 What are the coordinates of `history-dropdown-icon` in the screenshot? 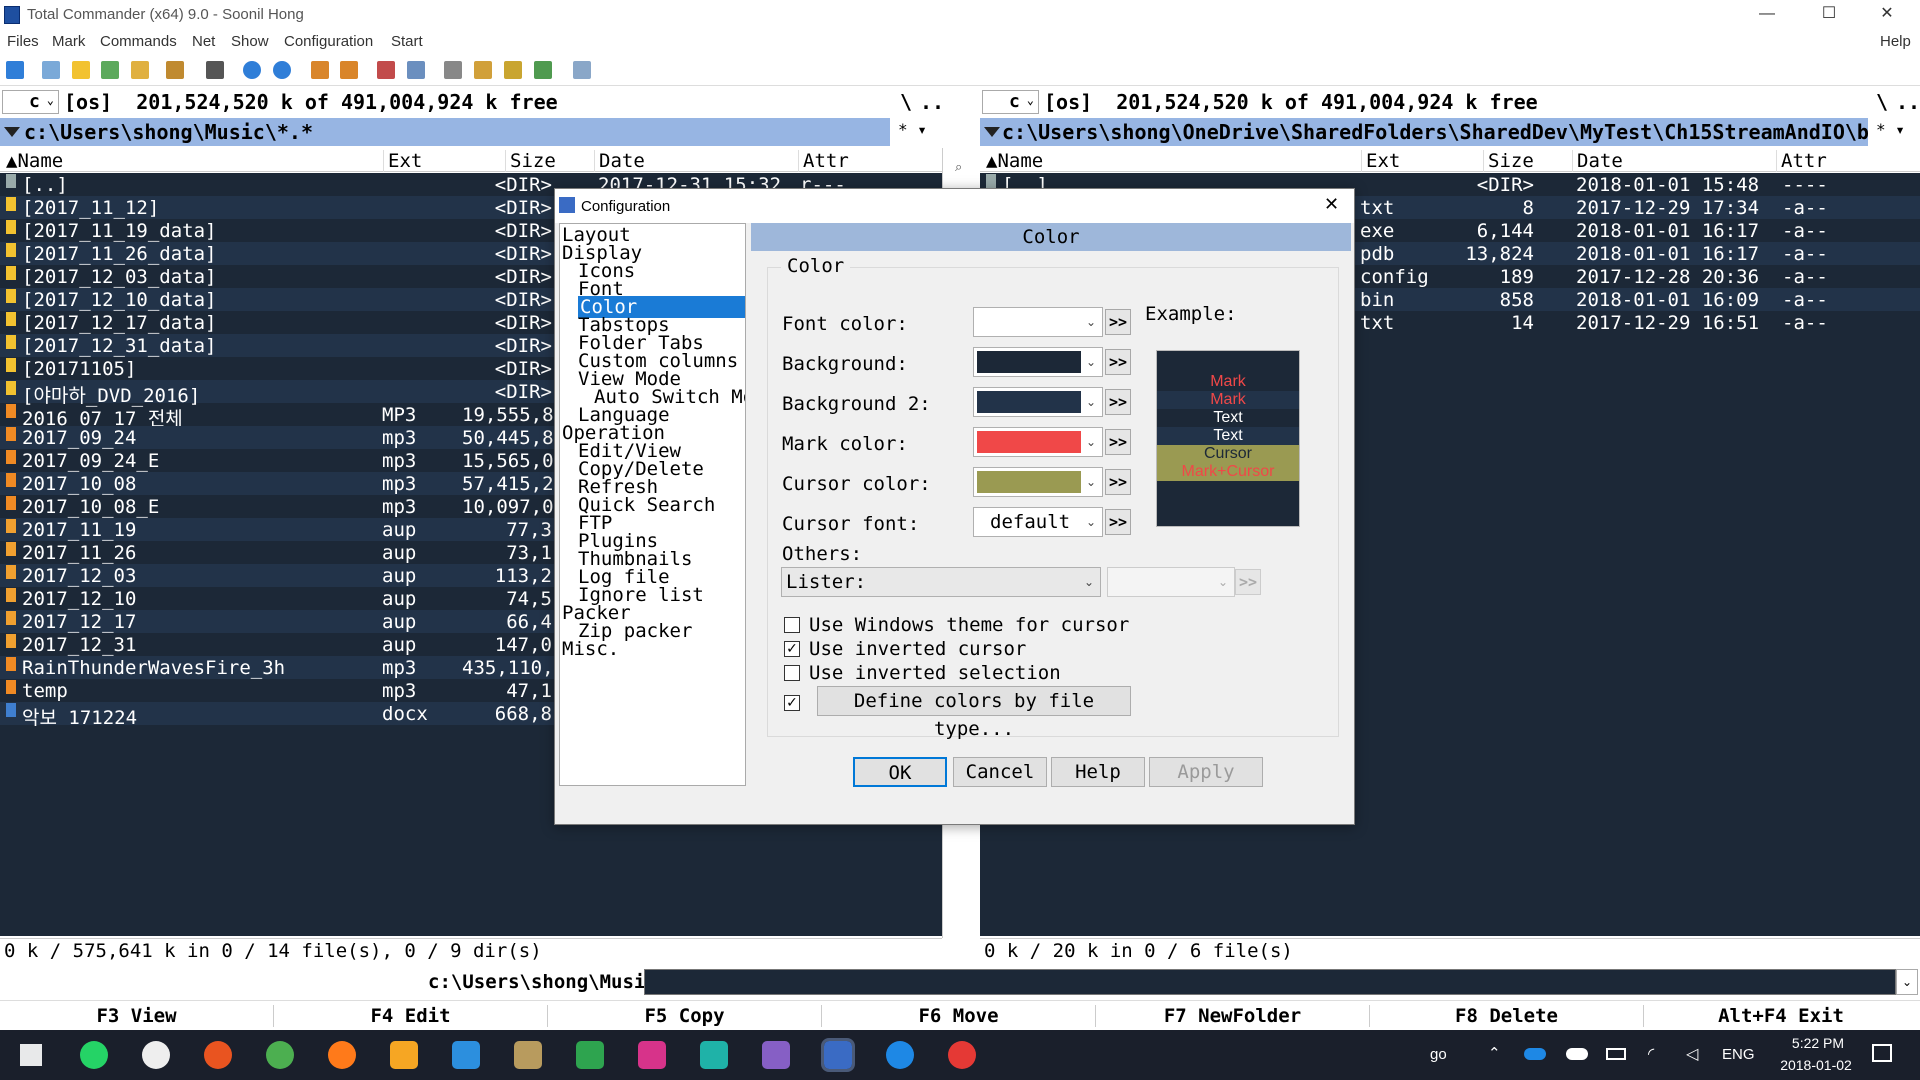 It's located at (992, 132).